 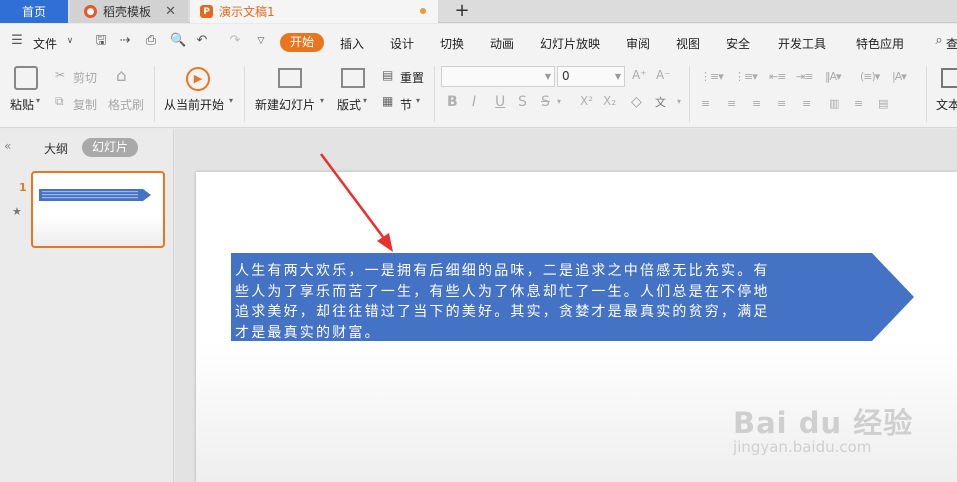 What do you see at coordinates (870, 76) in the screenshot?
I see `line-spacing-icon: (≡)▾` at bounding box center [870, 76].